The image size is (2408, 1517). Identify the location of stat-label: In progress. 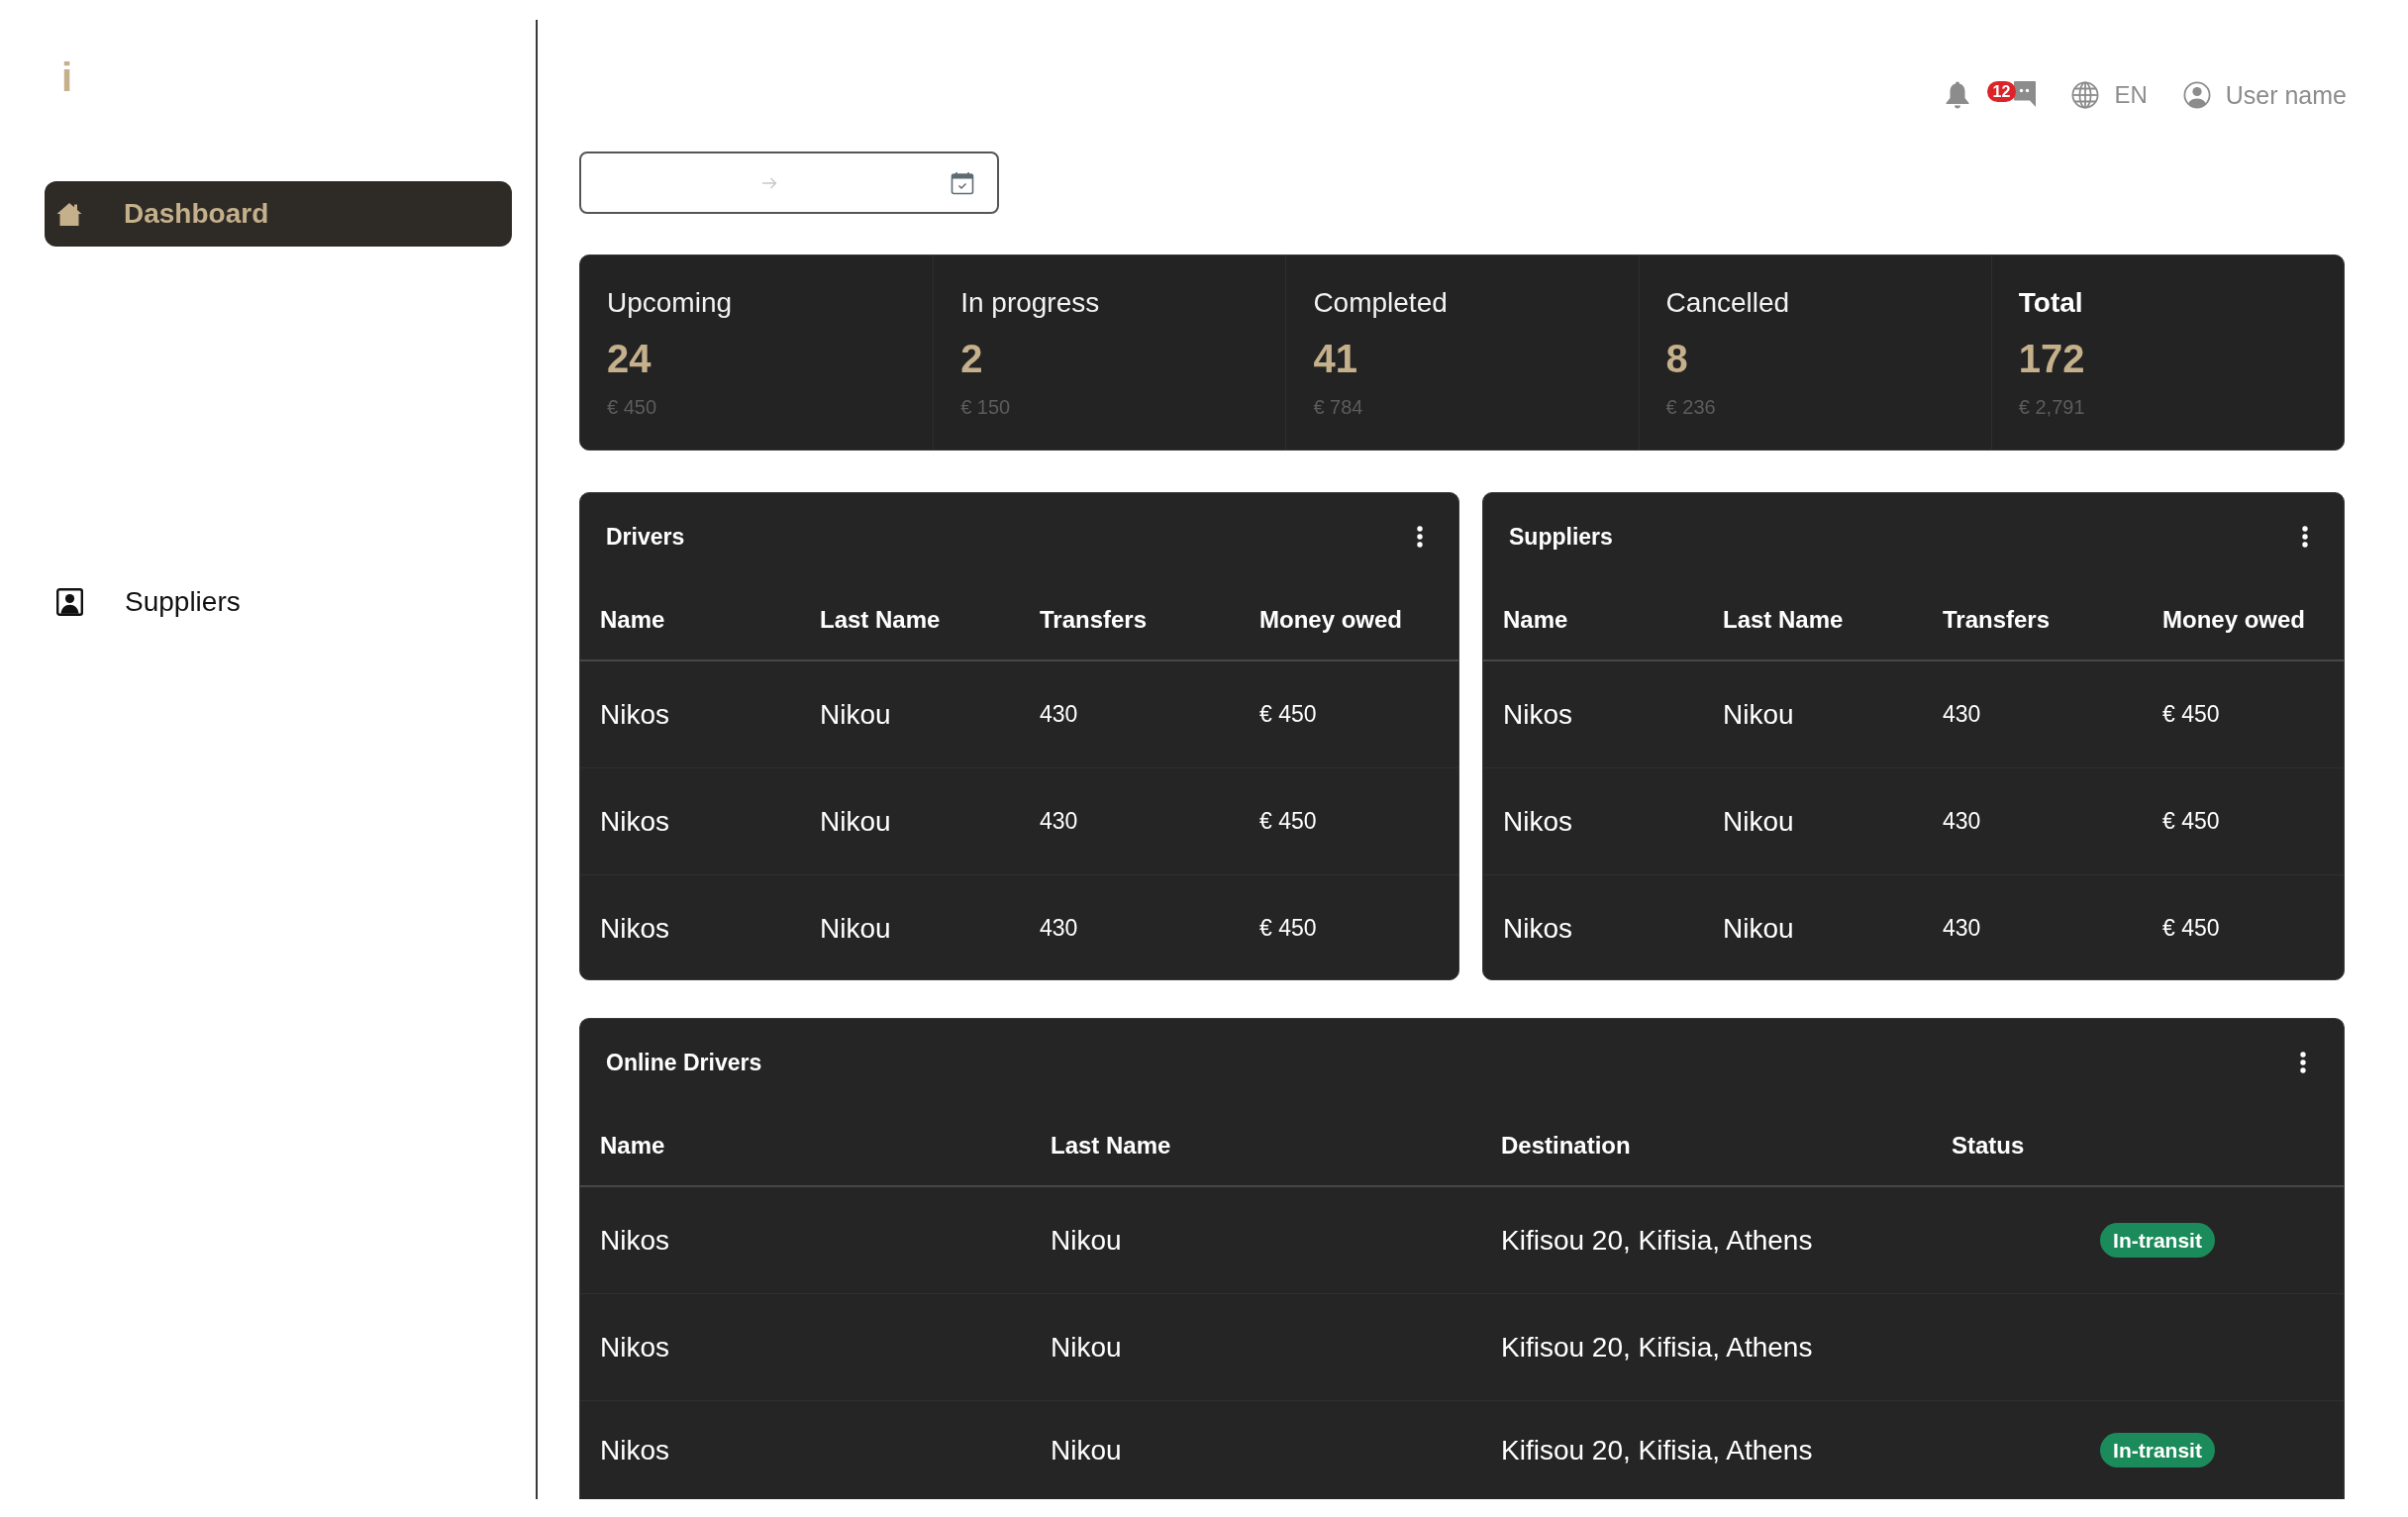
(1030, 303).